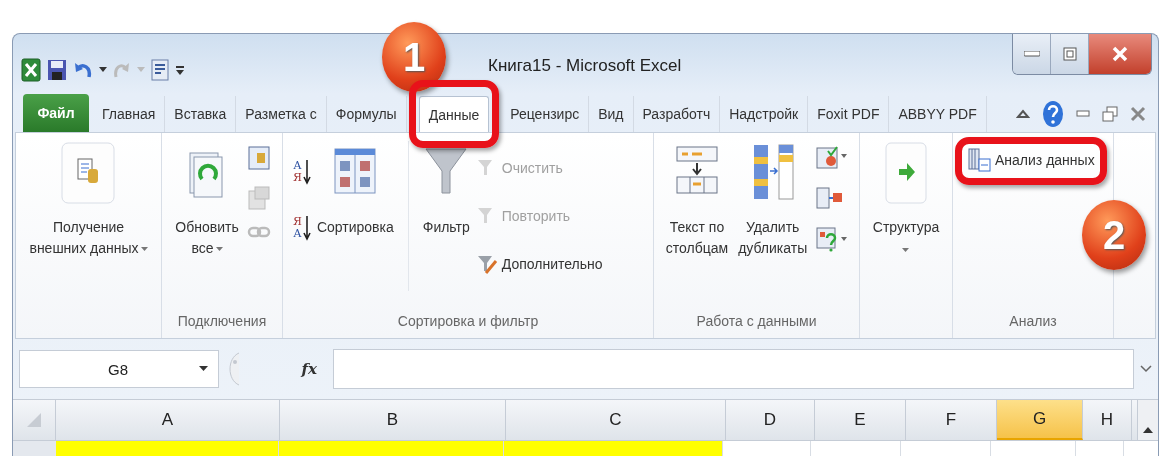 The image size is (1163, 456). I want to click on insert-function-button: fx, so click(287, 369).